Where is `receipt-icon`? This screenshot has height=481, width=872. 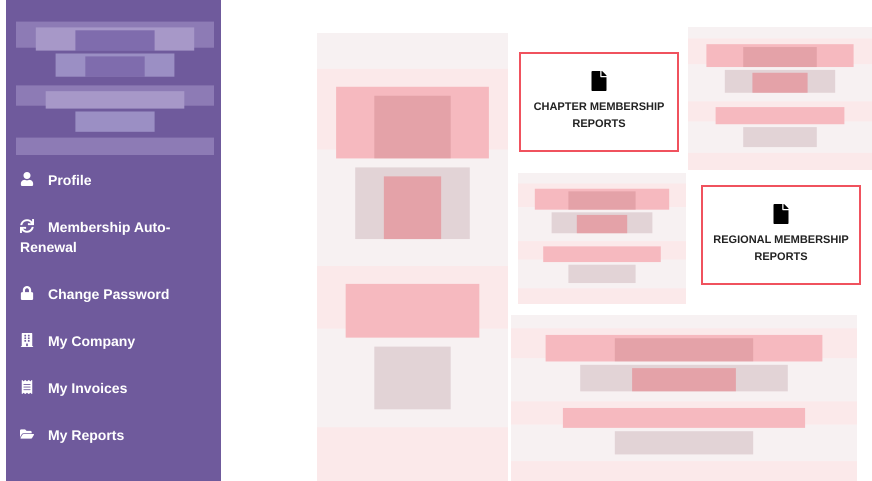
receipt-icon is located at coordinates (27, 387).